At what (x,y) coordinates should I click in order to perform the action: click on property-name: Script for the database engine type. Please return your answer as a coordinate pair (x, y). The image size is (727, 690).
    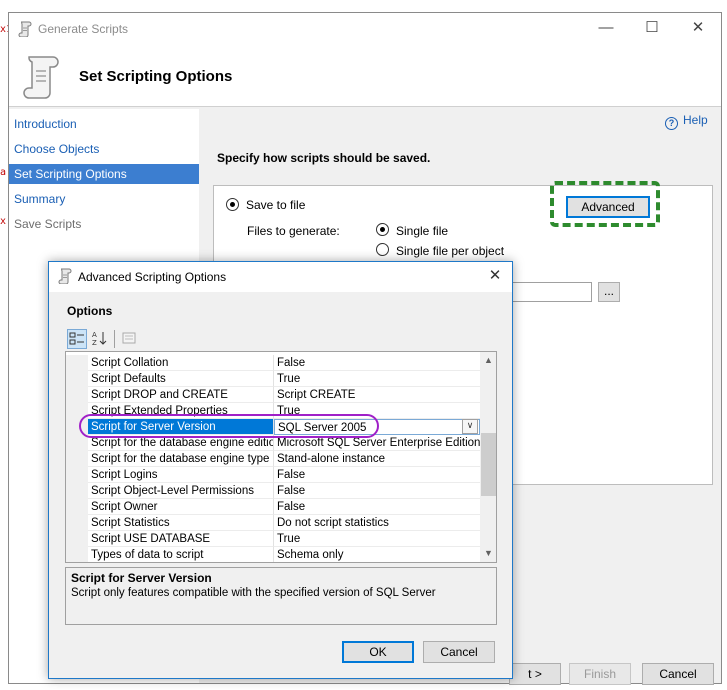
    Looking at the image, I should click on (181, 459).